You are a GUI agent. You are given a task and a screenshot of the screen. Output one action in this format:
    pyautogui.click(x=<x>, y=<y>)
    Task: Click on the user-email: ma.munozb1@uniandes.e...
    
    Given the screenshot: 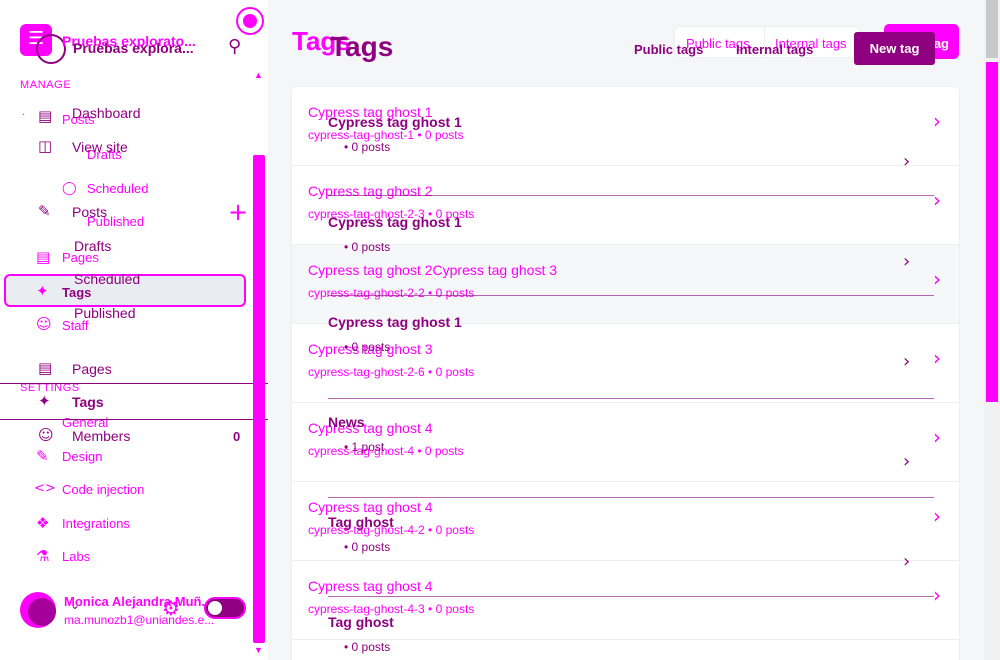 What is the action you would take?
    pyautogui.click(x=139, y=620)
    